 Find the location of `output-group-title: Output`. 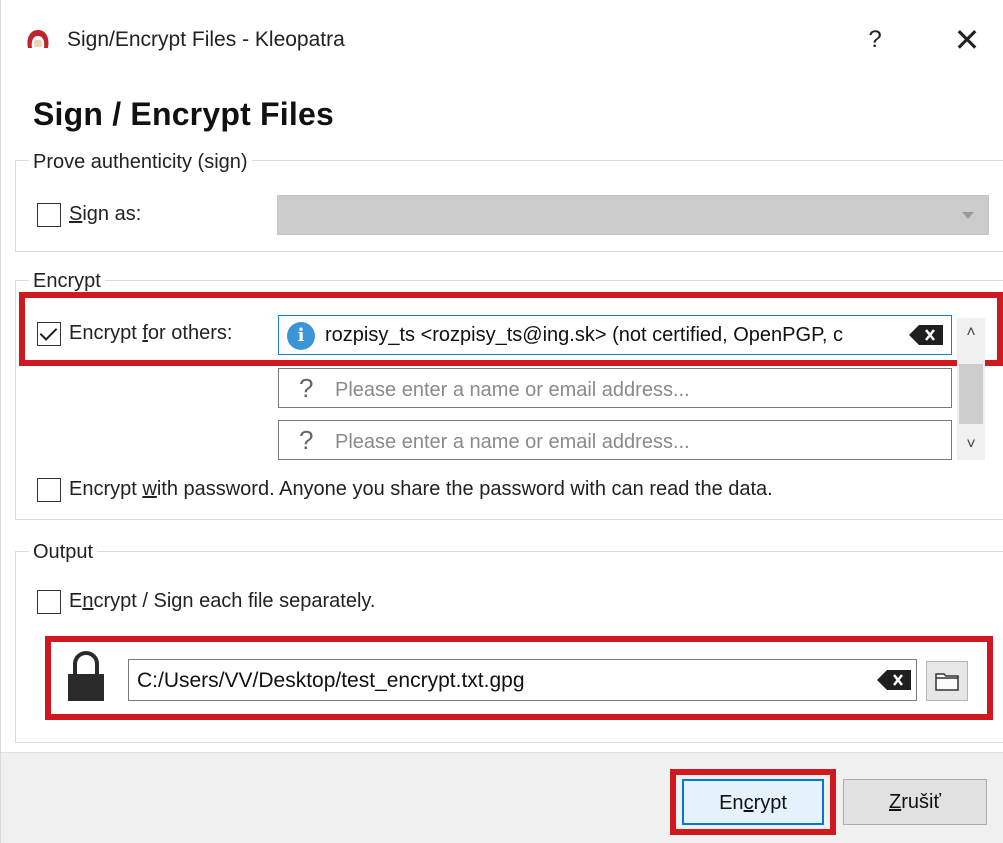

output-group-title: Output is located at coordinates (63, 552).